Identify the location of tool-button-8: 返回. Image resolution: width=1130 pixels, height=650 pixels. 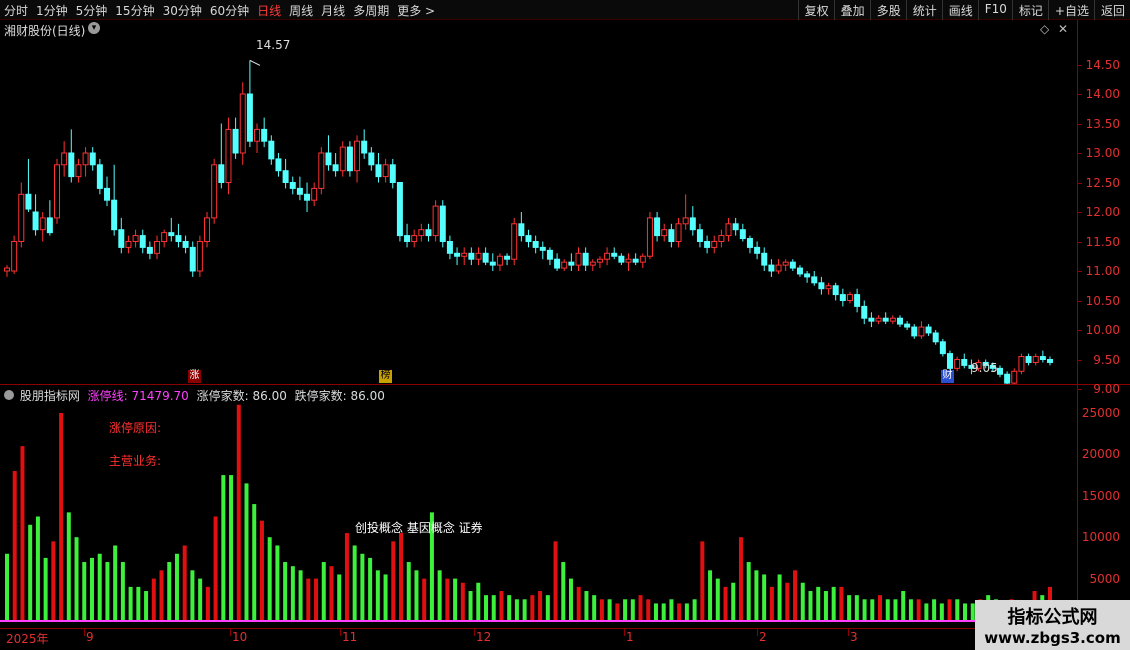
(1111, 10).